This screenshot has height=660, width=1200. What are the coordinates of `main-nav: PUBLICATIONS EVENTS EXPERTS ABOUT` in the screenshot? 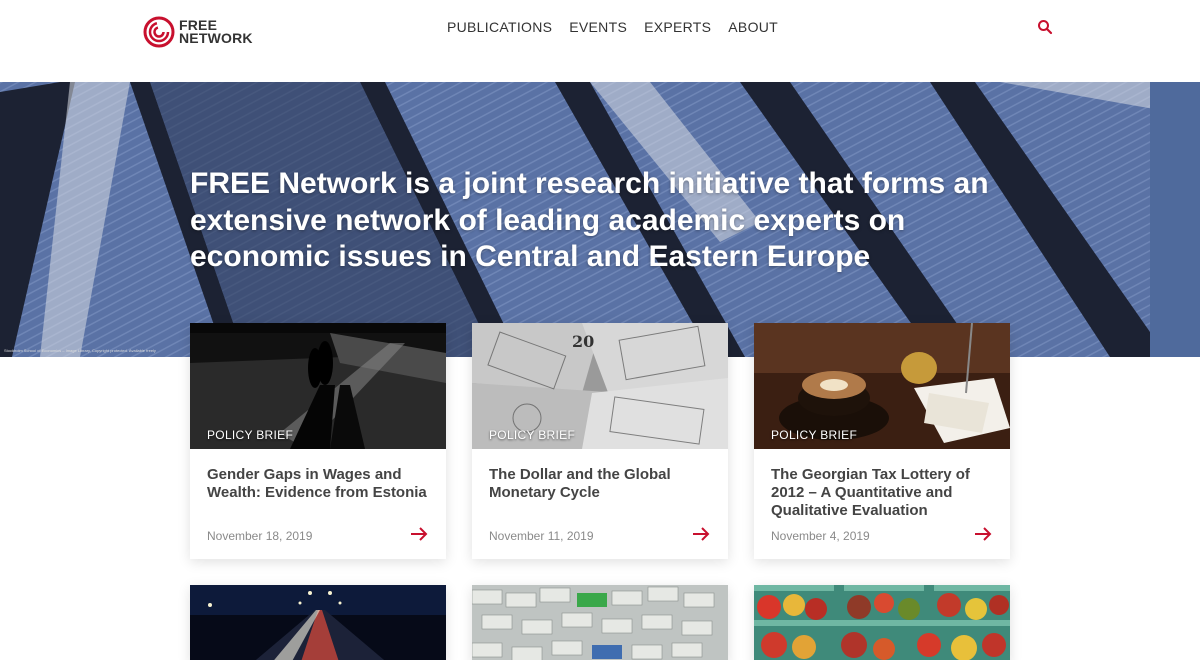 It's located at (612, 27).